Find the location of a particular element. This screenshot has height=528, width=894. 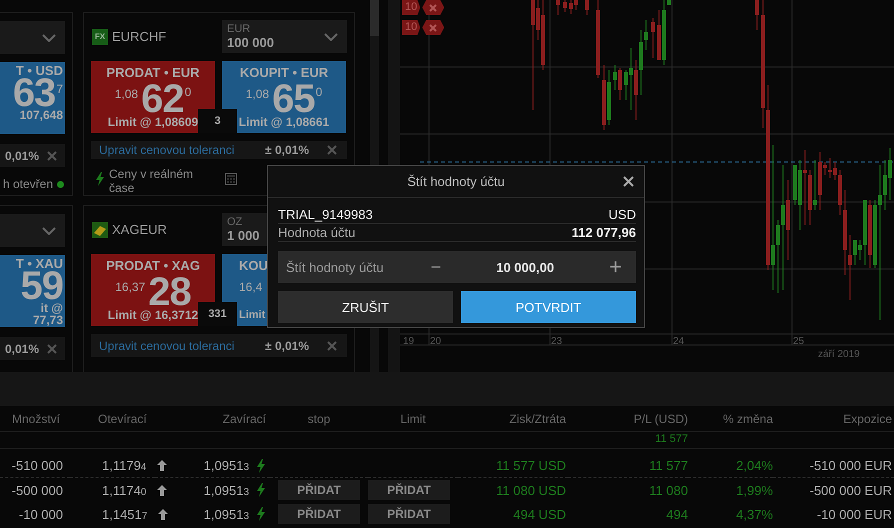

price-label: KOUPIT • EUR is located at coordinates (284, 73).